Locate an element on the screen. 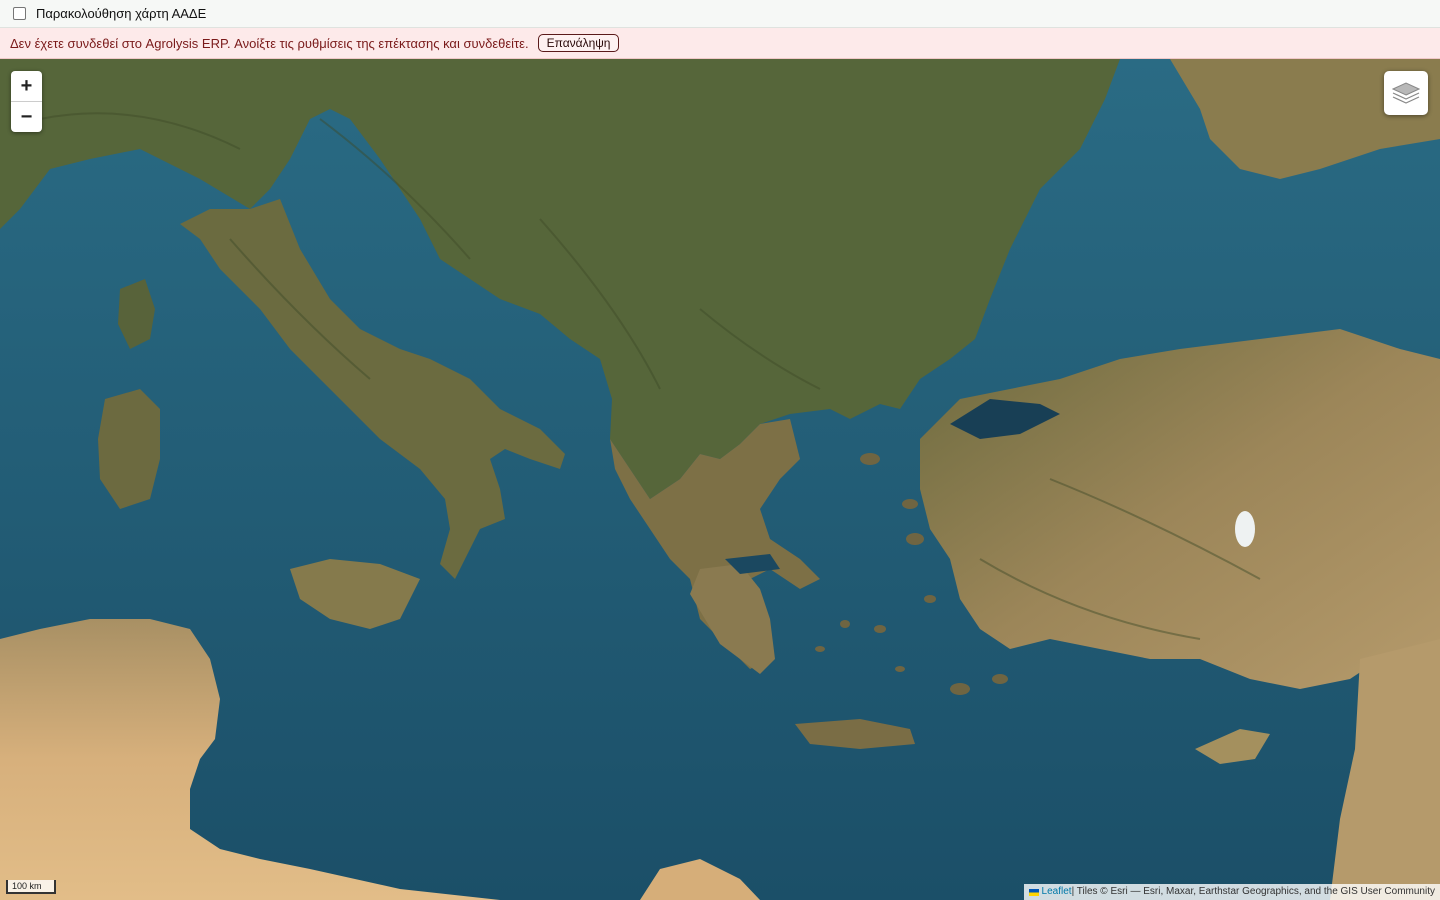  leaflet-link: Leaflet is located at coordinates (1057, 892).